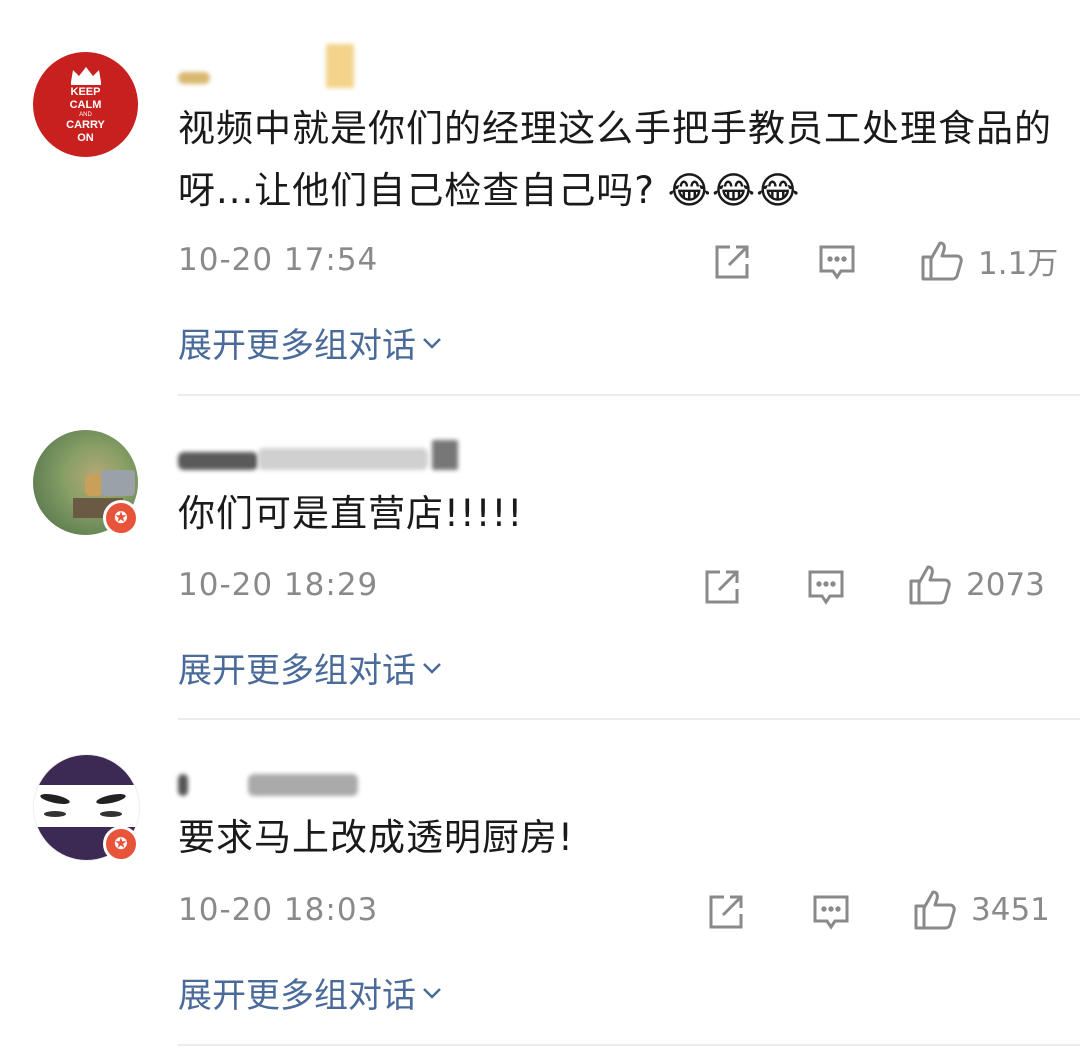  Describe the element at coordinates (85, 115) in the screenshot. I see `avatar-text-3: AND` at that location.